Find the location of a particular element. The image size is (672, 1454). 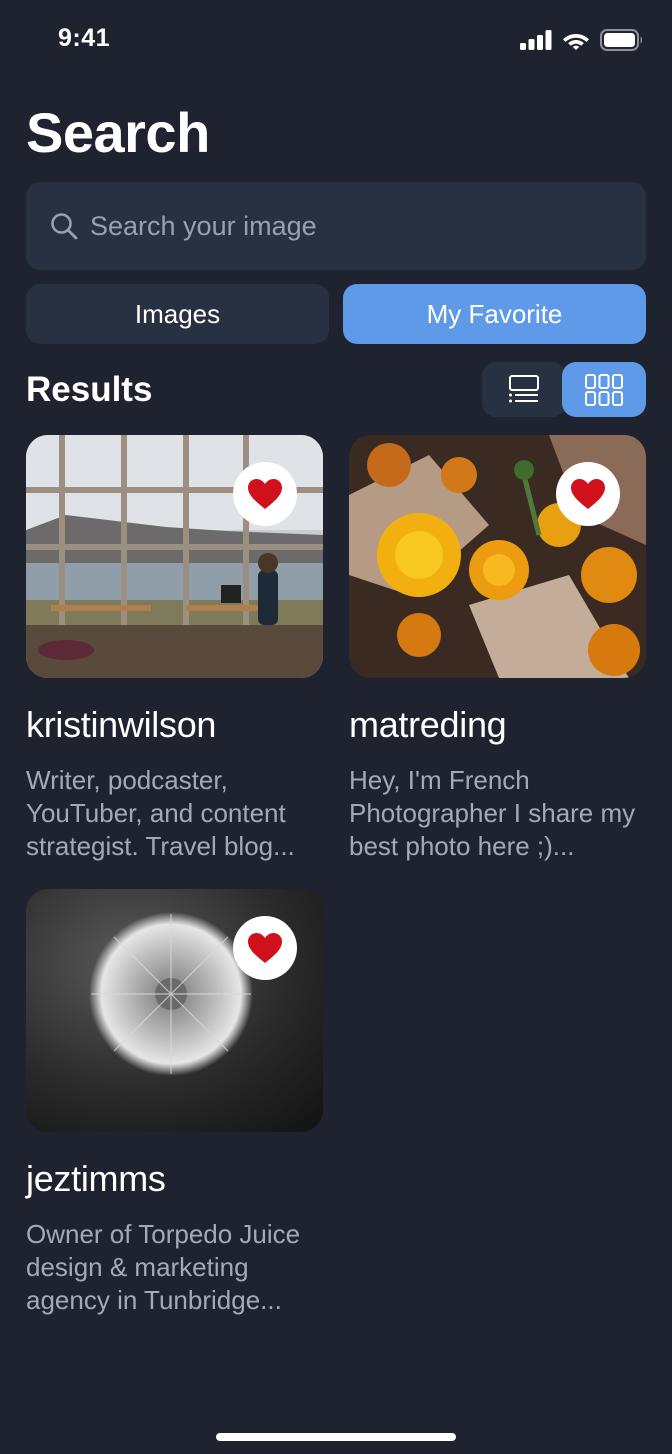

result-username: kristinwilson is located at coordinates (174, 725).